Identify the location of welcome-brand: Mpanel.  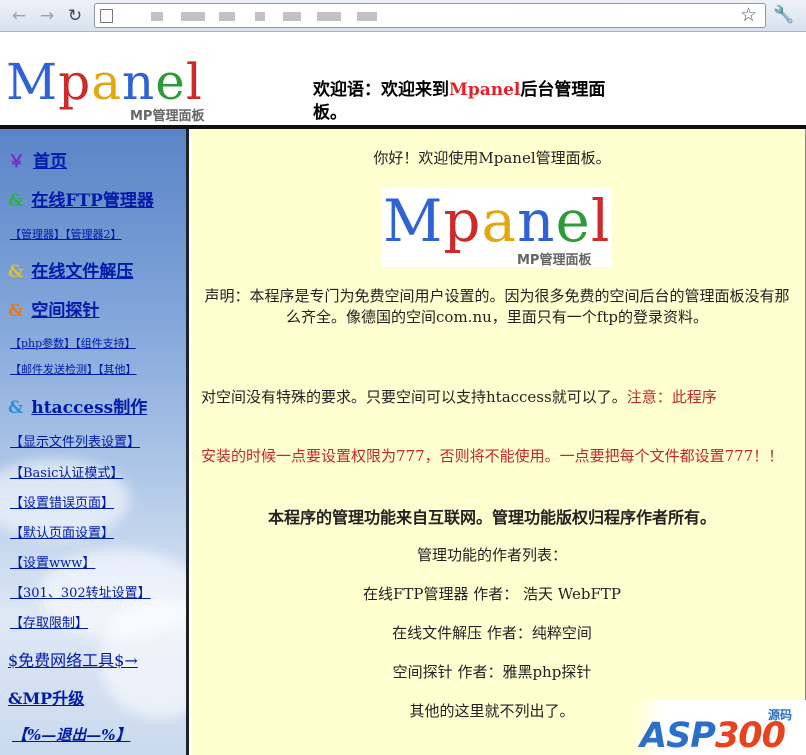
(485, 90).